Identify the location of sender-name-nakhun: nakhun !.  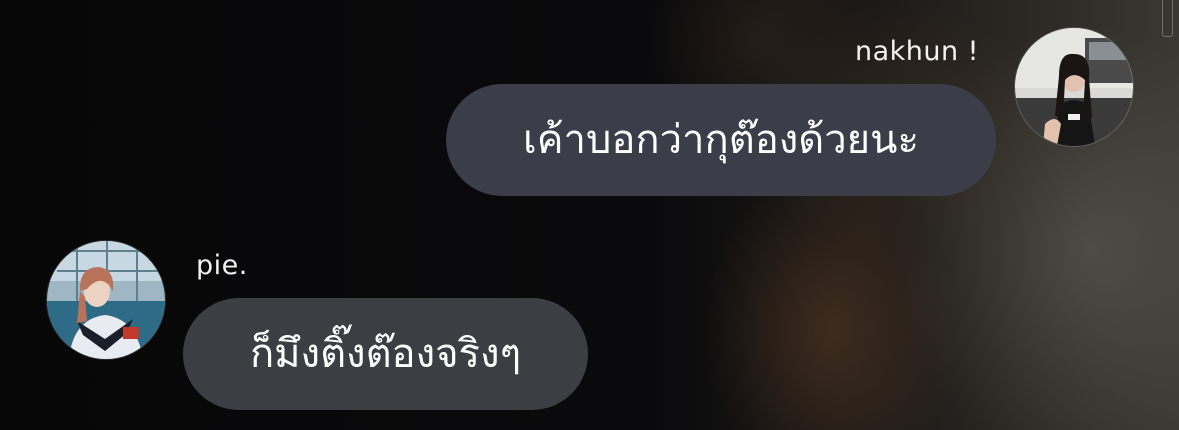
(916, 51).